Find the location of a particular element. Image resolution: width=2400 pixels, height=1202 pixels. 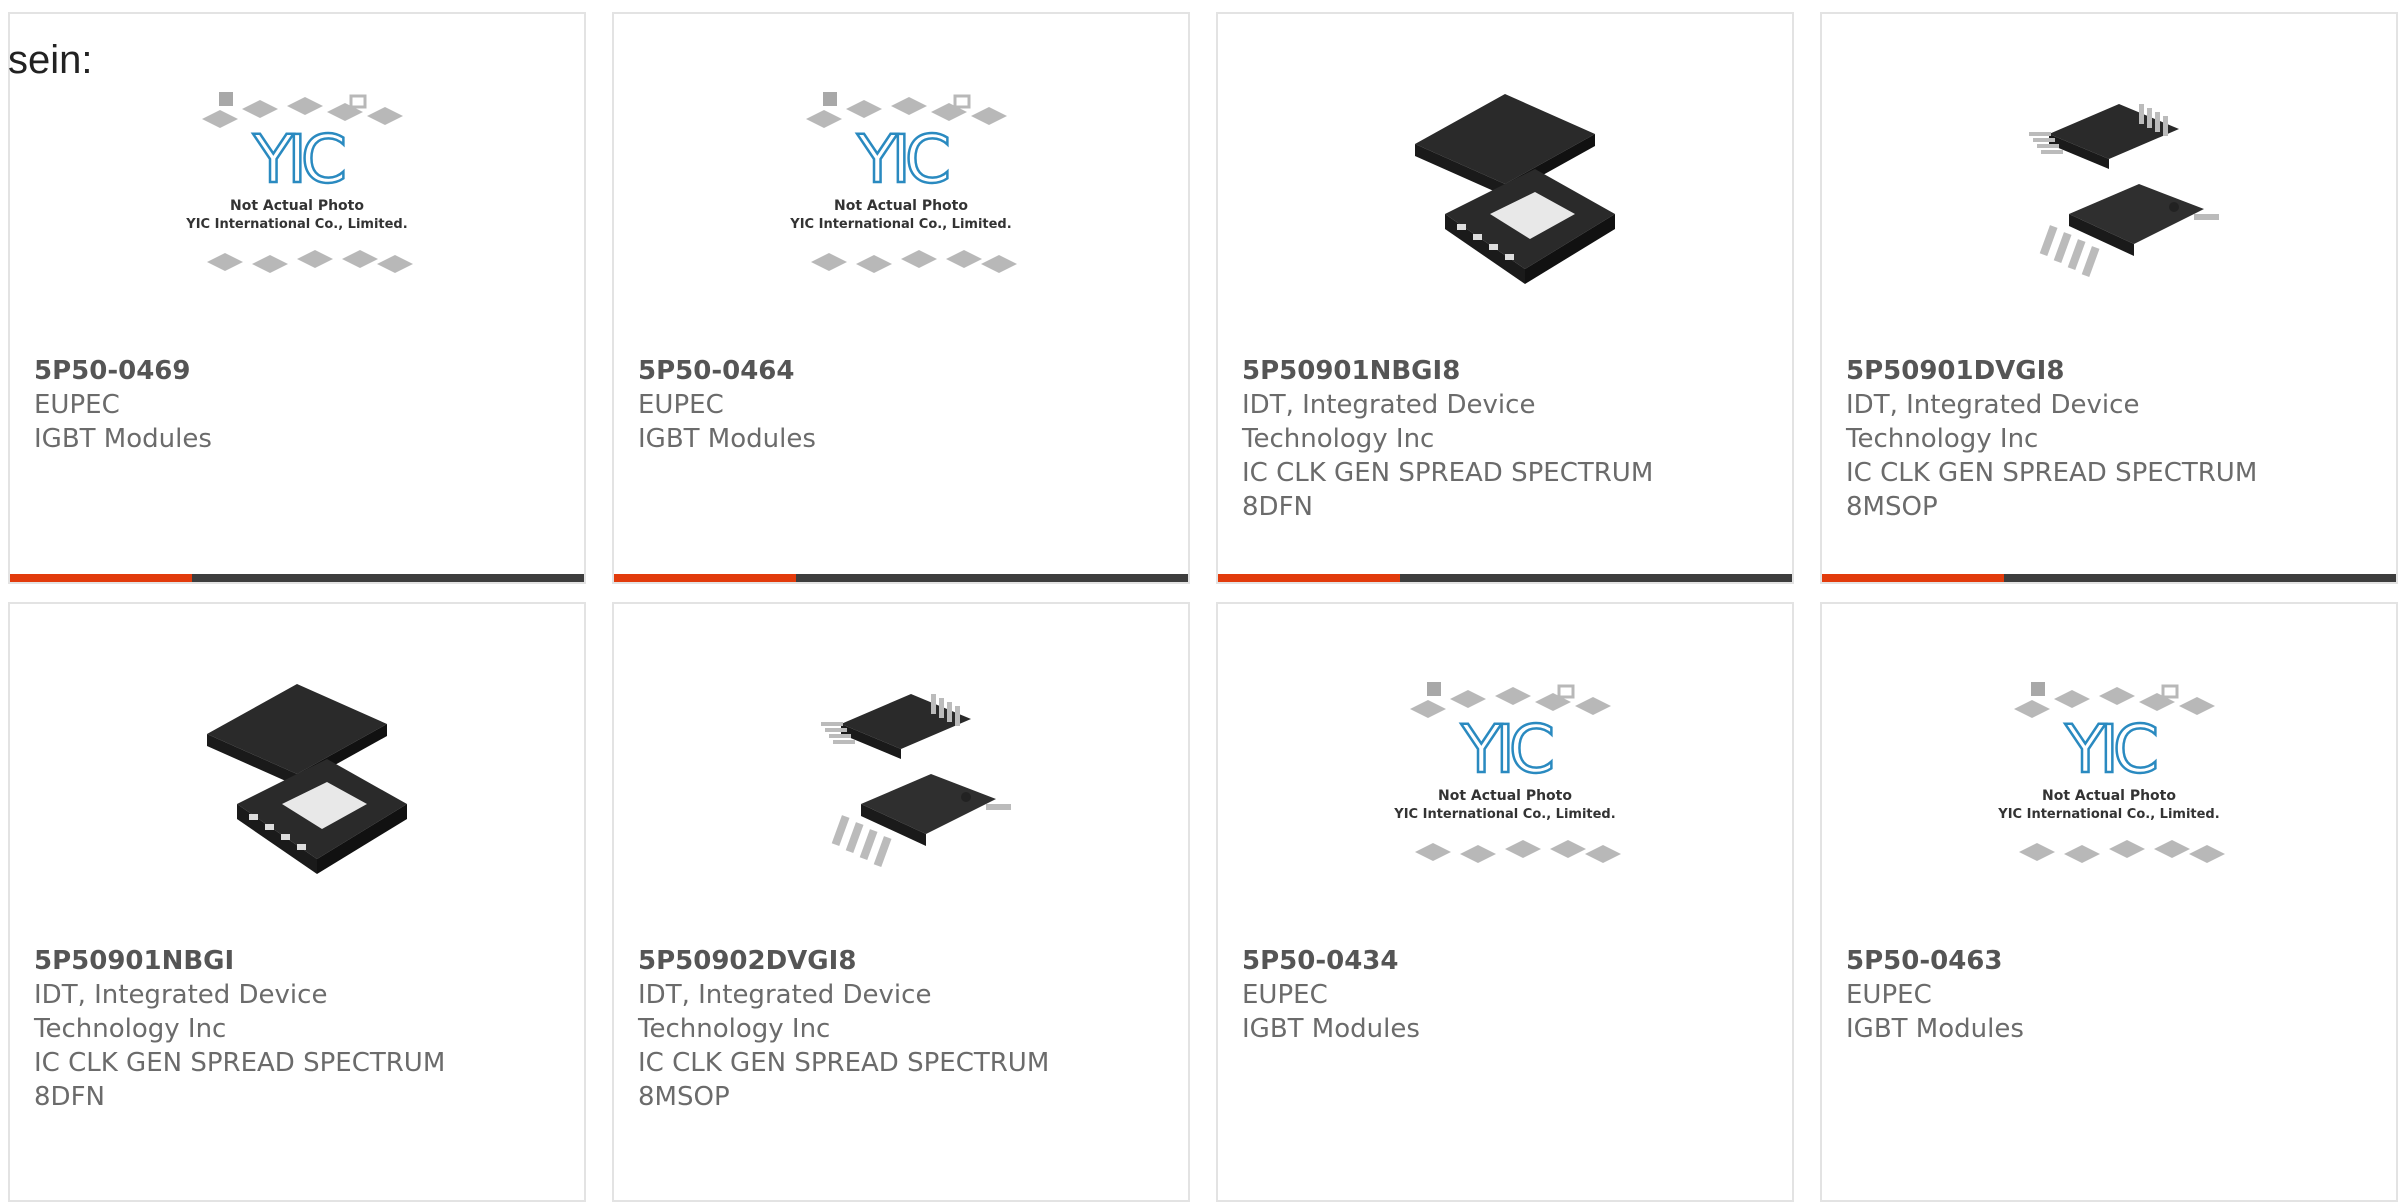

product-info: 5P50-0434 EUPEC IGBT Modules is located at coordinates (1507, 995).